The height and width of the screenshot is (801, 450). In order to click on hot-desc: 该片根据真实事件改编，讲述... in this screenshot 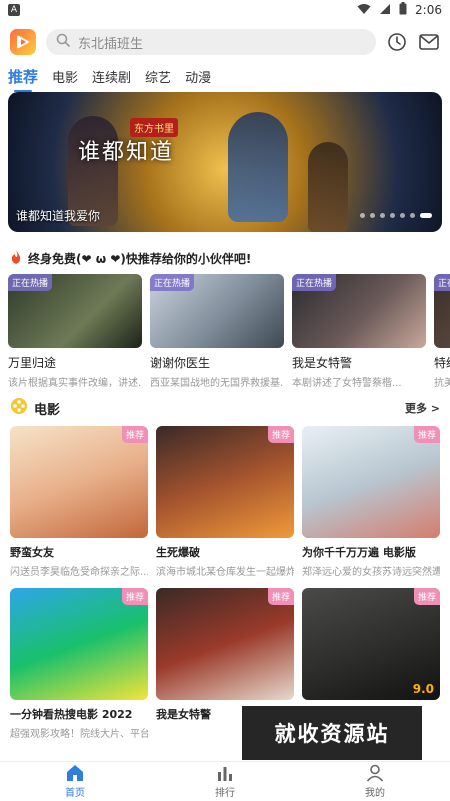, I will do `click(75, 383)`.